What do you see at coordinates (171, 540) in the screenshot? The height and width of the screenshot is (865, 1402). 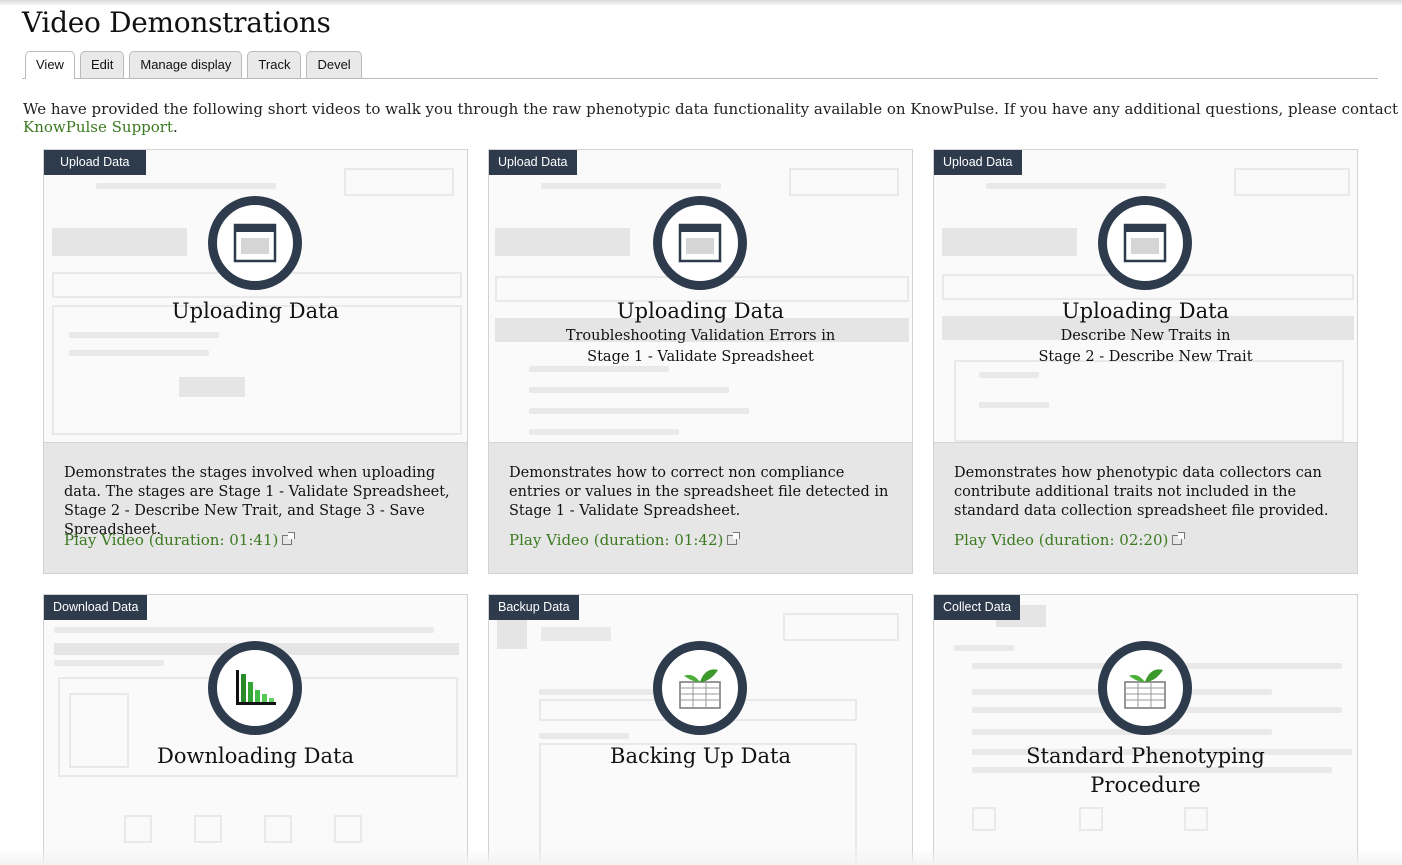 I see `play-video-label: Play Video (duration: 01:41)` at bounding box center [171, 540].